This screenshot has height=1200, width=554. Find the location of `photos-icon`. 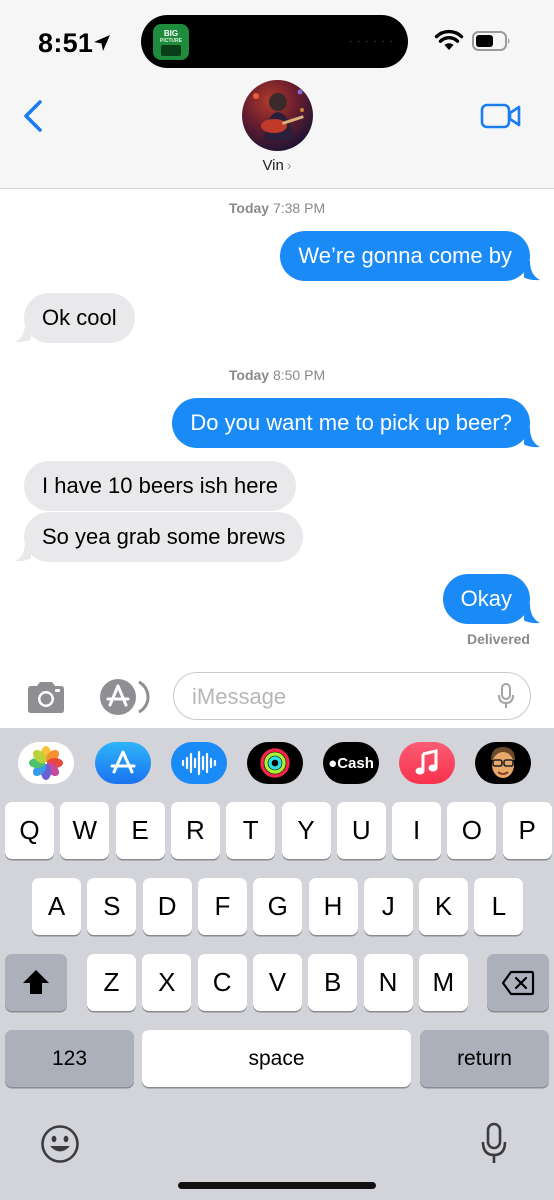

photos-icon is located at coordinates (46, 763).